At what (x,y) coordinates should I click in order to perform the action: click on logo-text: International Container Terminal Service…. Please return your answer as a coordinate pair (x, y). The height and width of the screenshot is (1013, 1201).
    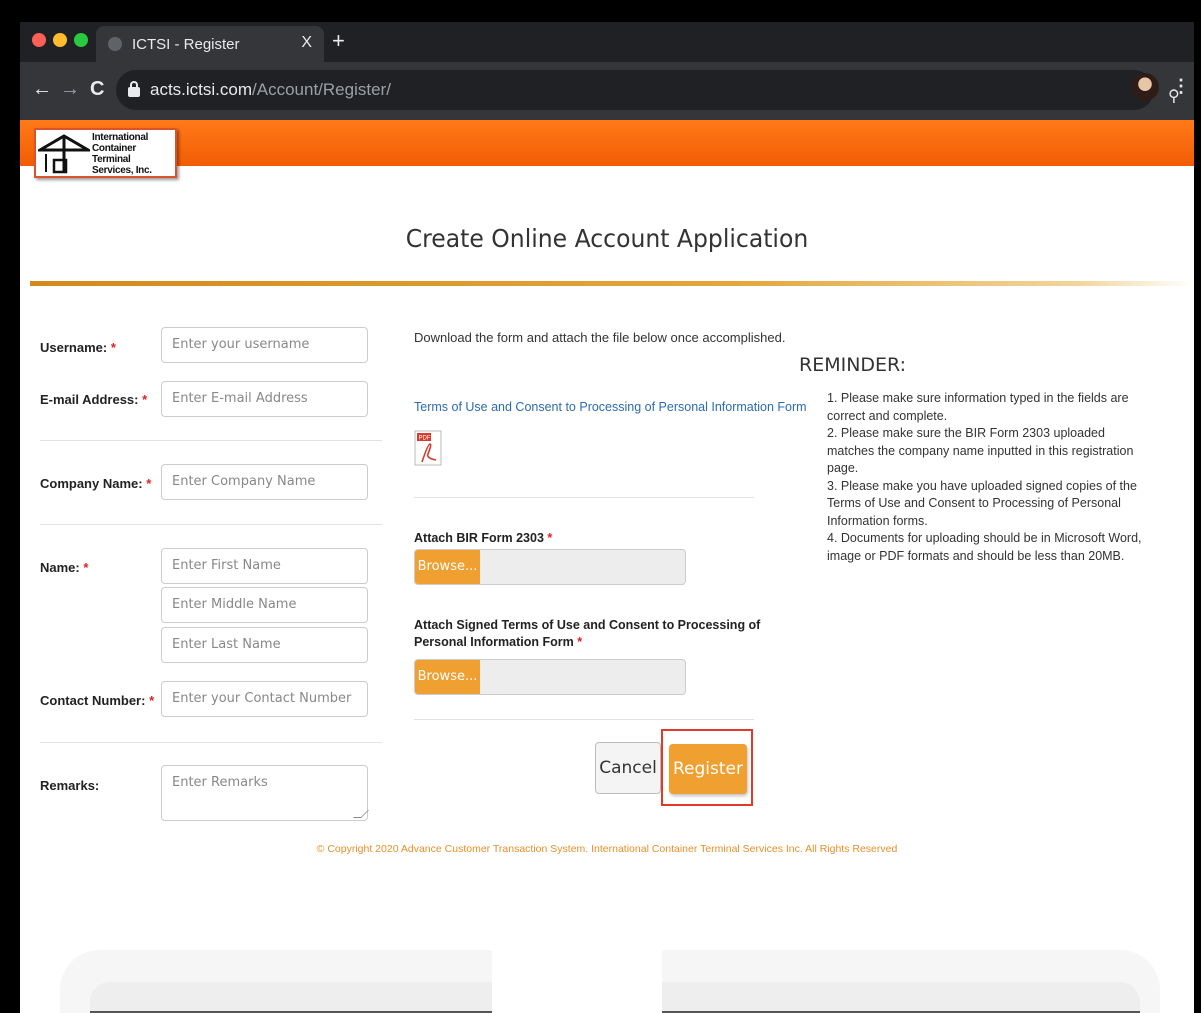
    Looking at the image, I should click on (122, 154).